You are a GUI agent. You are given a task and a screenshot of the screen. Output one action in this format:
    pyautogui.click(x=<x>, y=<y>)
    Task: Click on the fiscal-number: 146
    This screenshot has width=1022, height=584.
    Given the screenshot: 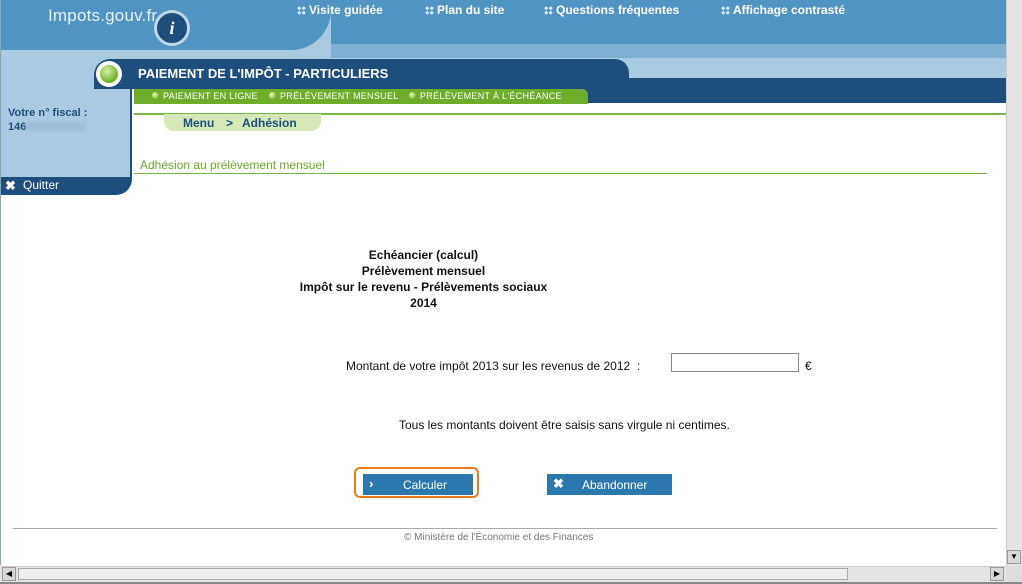 What is the action you would take?
    pyautogui.click(x=47, y=127)
    